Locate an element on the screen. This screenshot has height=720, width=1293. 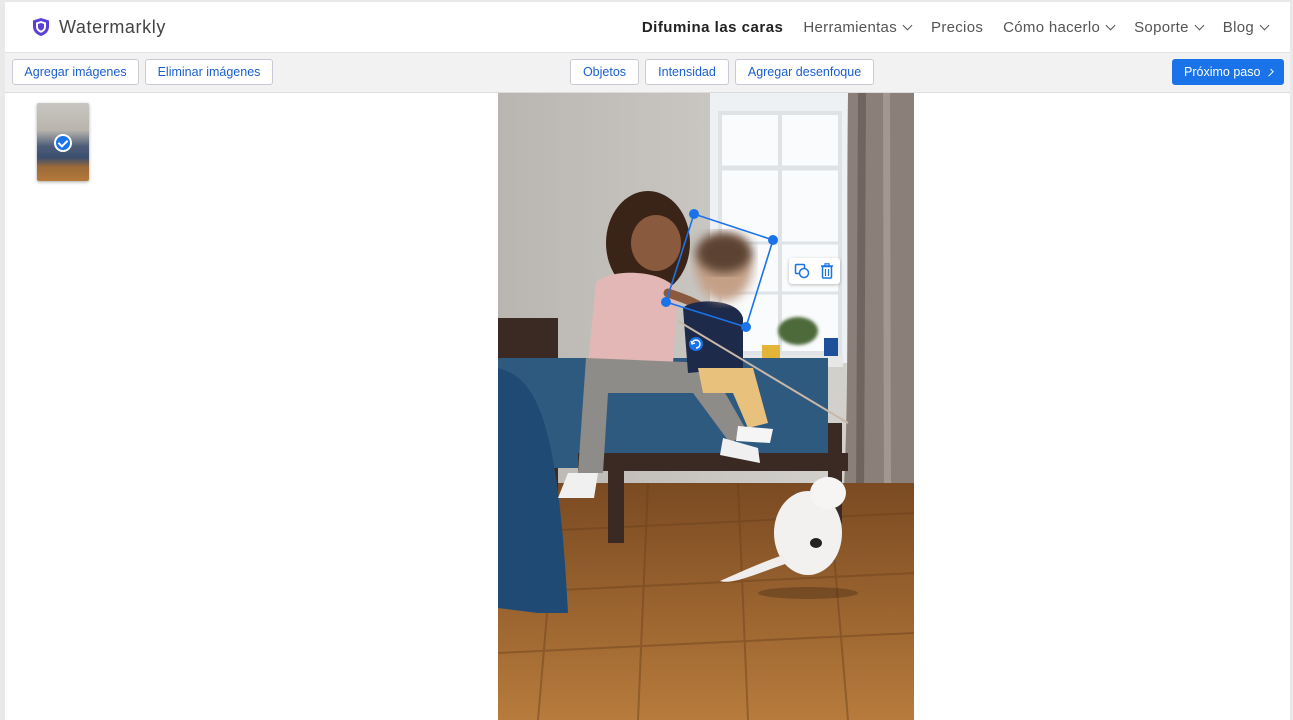
trash-icon is located at coordinates (827, 271).